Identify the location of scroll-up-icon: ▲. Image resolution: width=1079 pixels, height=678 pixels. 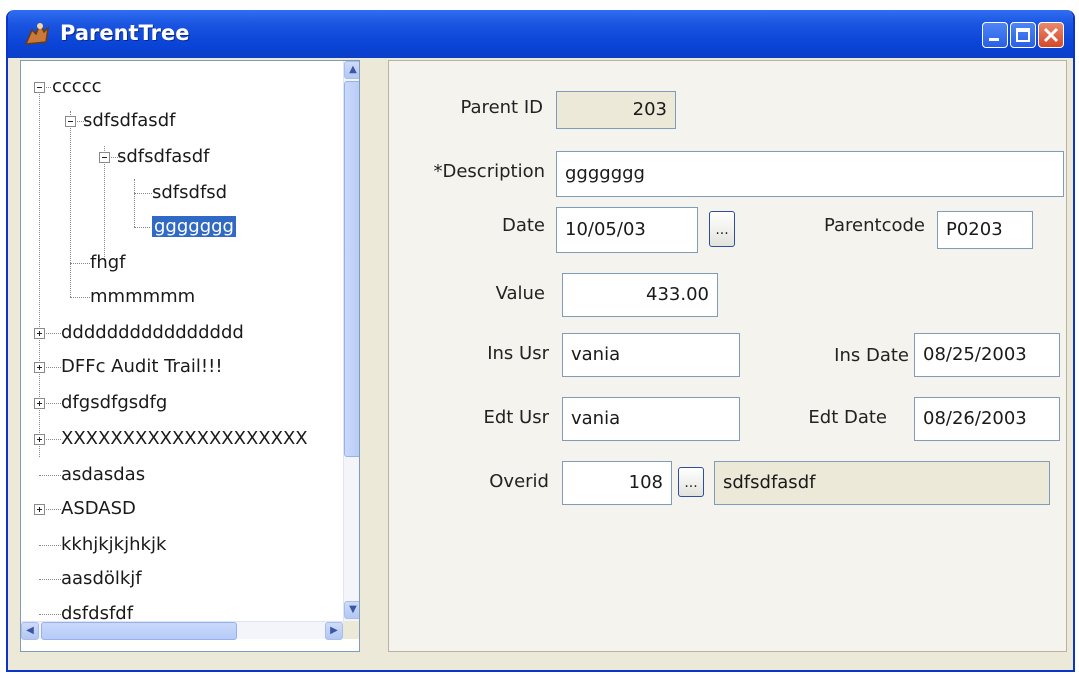
(351, 70).